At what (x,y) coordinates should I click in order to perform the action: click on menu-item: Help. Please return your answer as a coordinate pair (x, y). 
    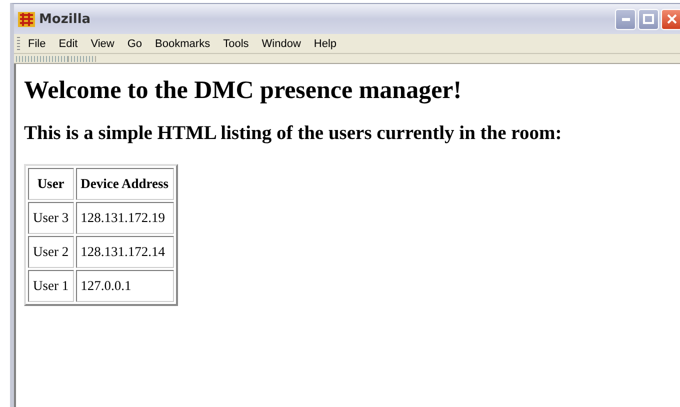
    Looking at the image, I should click on (325, 44).